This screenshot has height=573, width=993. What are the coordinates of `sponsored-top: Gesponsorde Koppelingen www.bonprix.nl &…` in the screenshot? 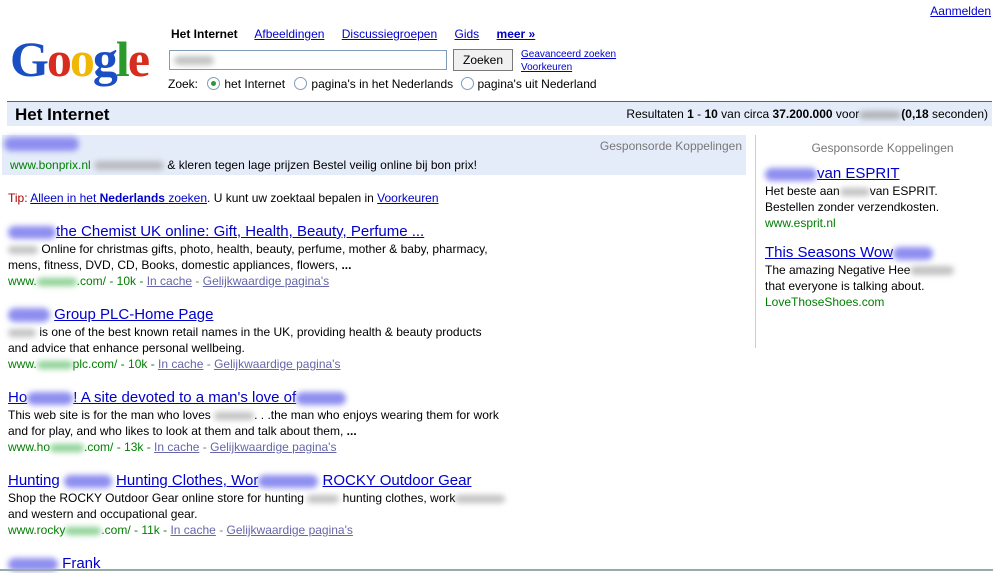 It's located at (374, 155).